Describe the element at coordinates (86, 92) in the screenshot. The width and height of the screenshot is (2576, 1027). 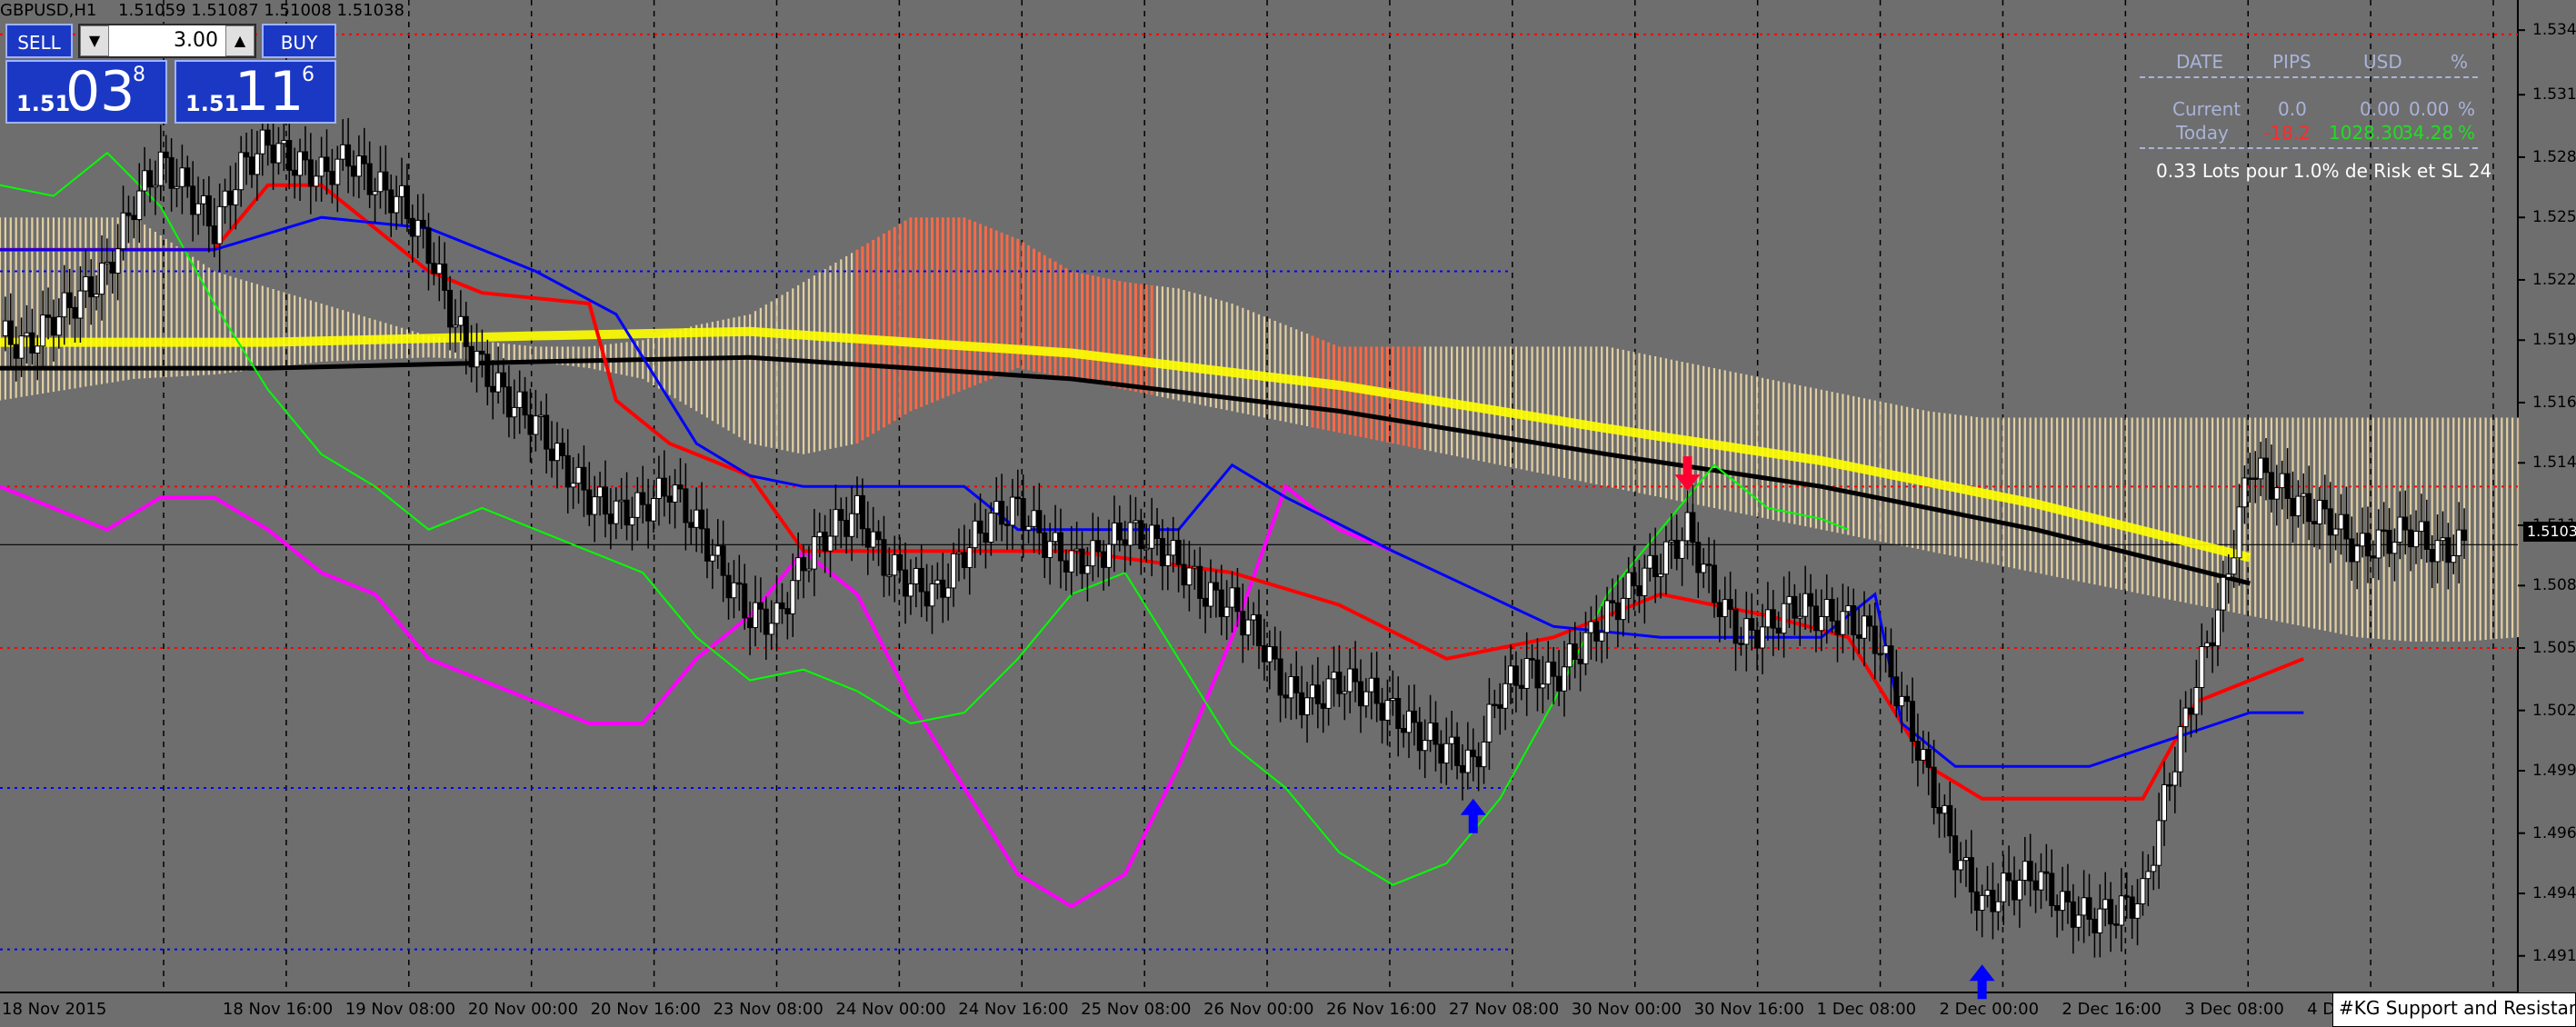
I see `sell-price-button: 1.51 03 8` at that location.